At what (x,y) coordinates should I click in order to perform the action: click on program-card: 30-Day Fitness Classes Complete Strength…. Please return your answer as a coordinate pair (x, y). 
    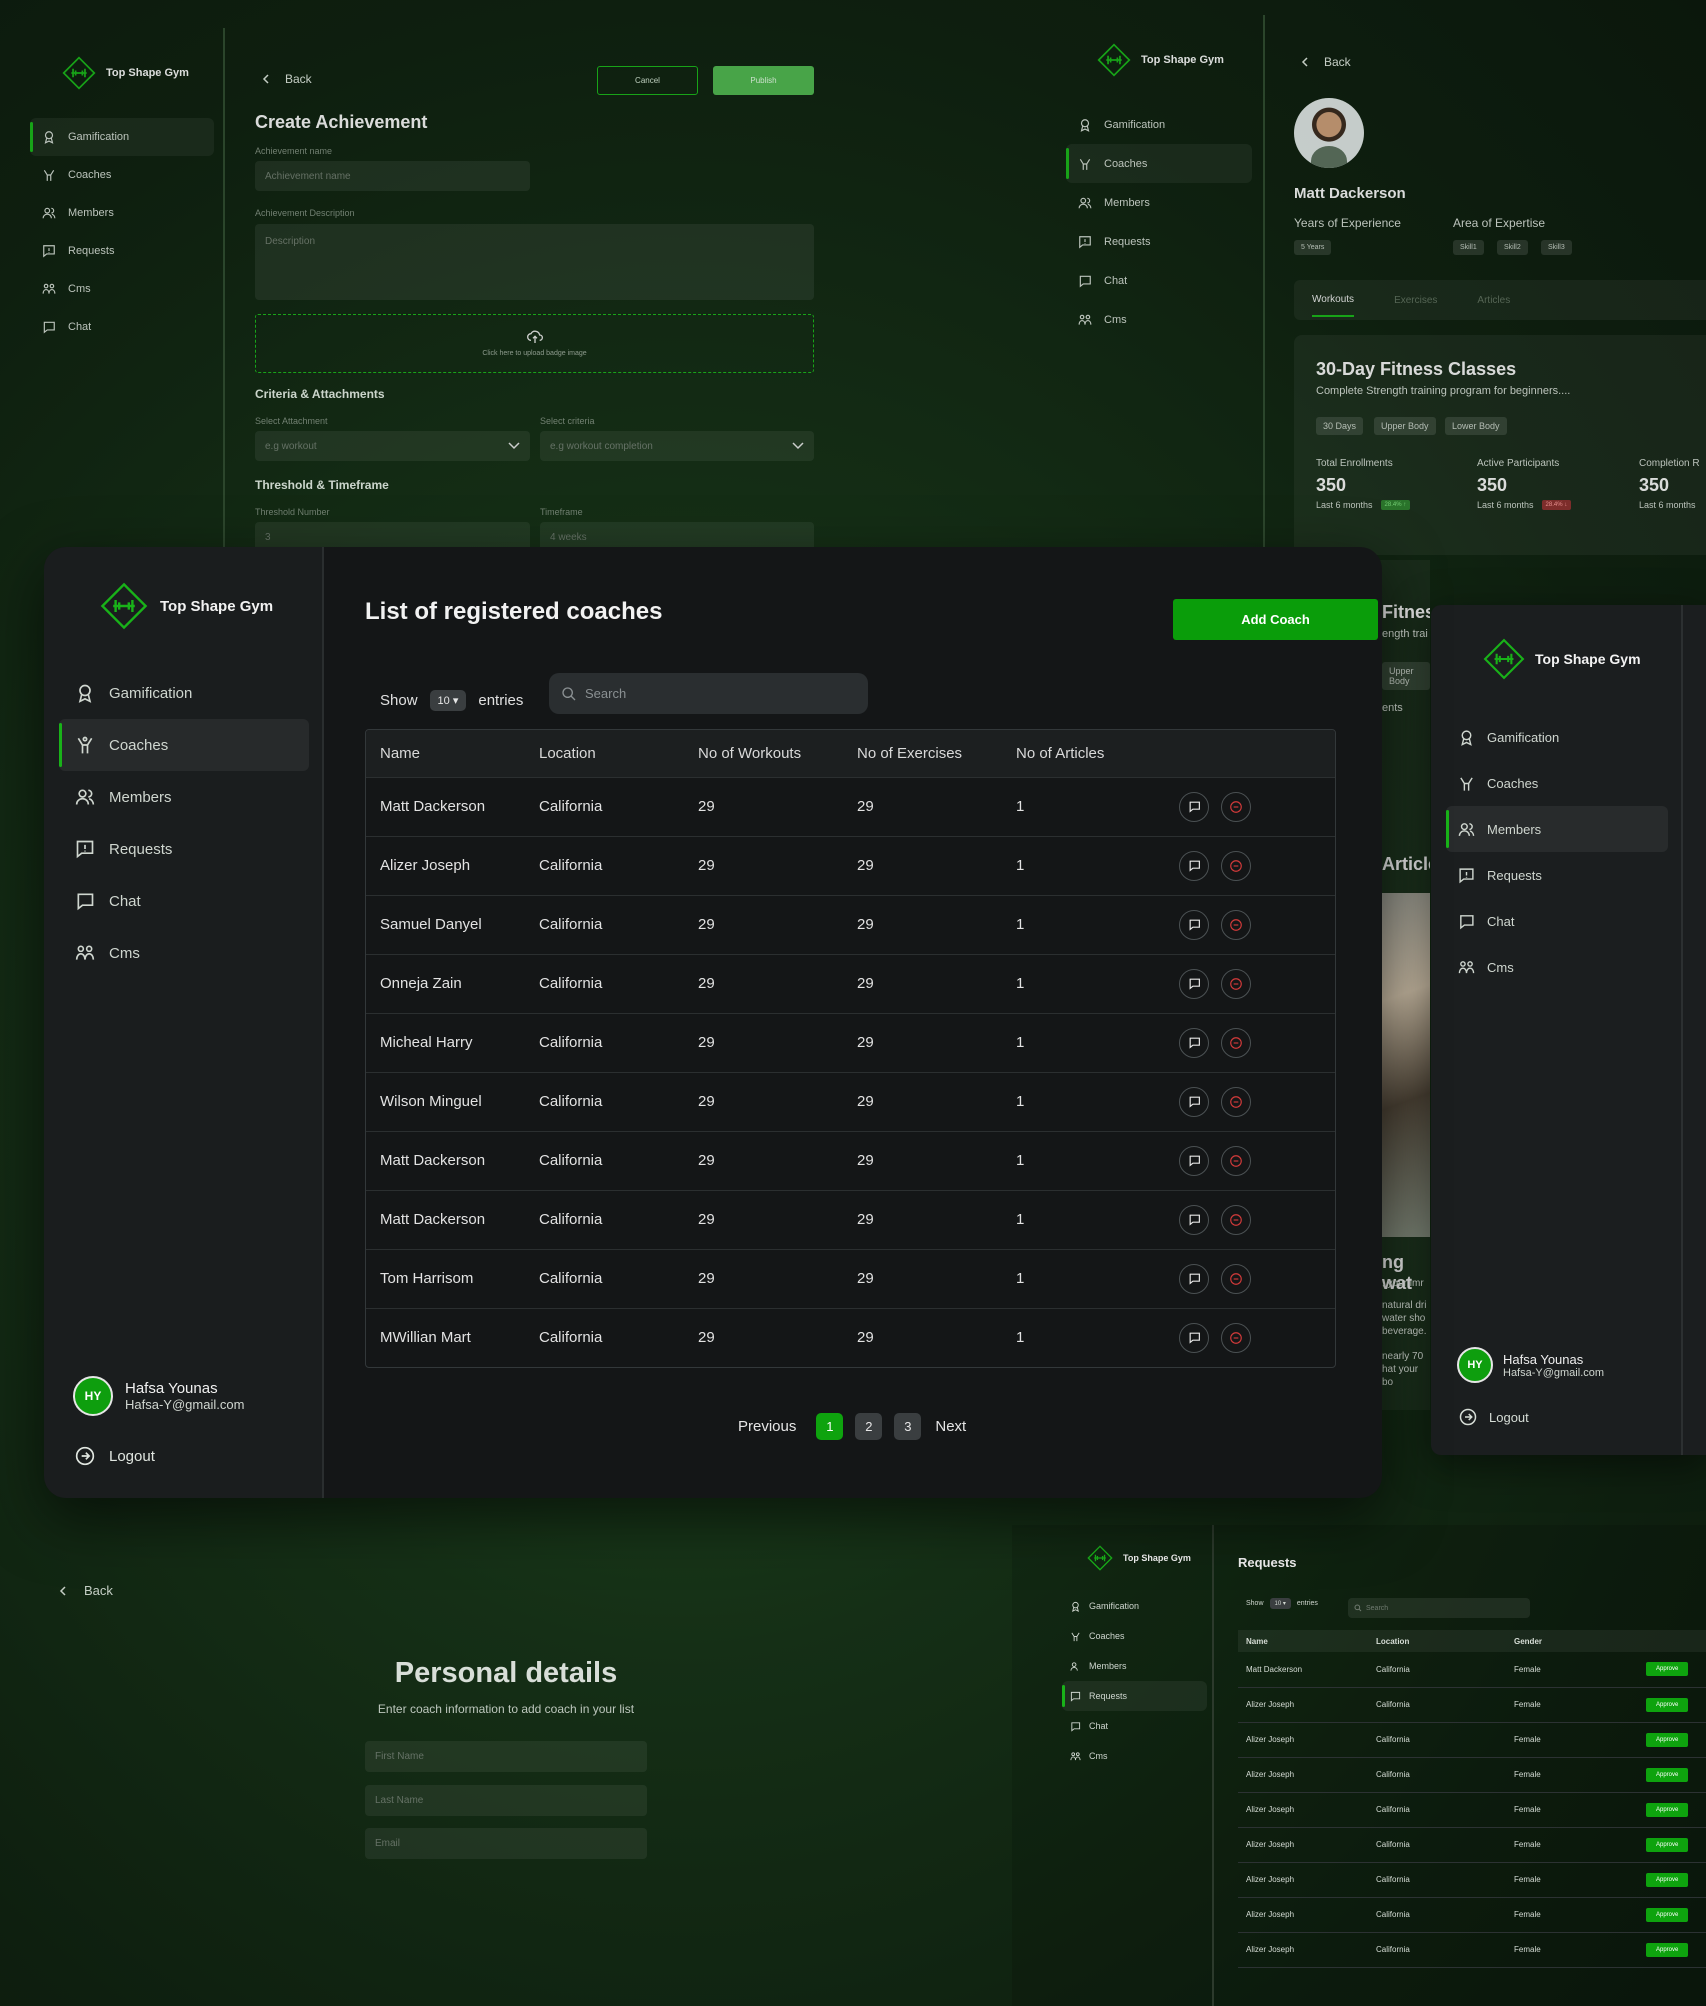
    Looking at the image, I should click on (1500, 445).